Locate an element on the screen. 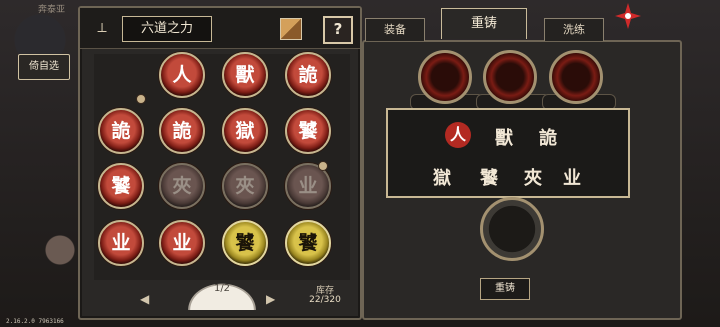  rune-glyph: 獄 is located at coordinates (442, 178).